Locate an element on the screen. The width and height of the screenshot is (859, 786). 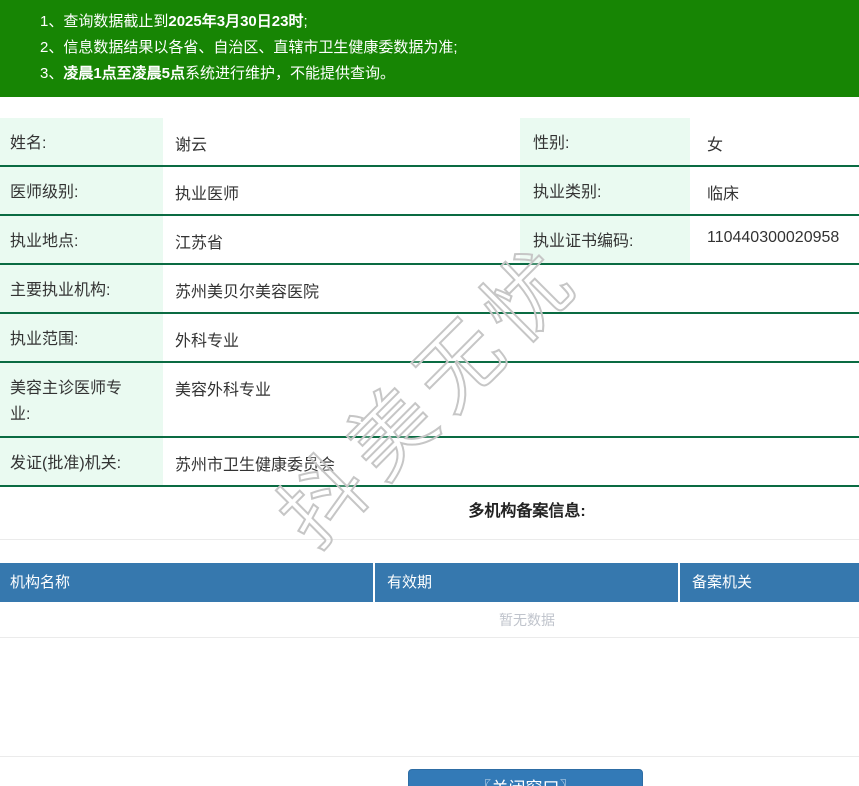
cosmetic-specialty-value: 美容外科专业 is located at coordinates (223, 390).